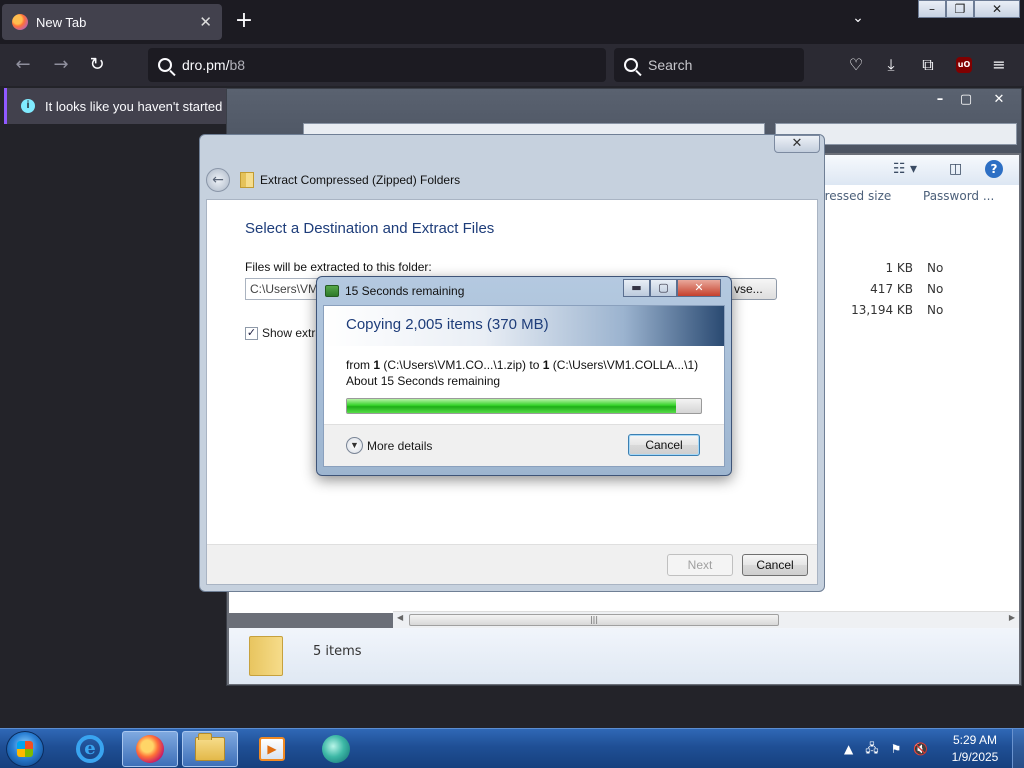 The height and width of the screenshot is (768, 1024). I want to click on action-center-flag-icon: ⚑, so click(896, 749).